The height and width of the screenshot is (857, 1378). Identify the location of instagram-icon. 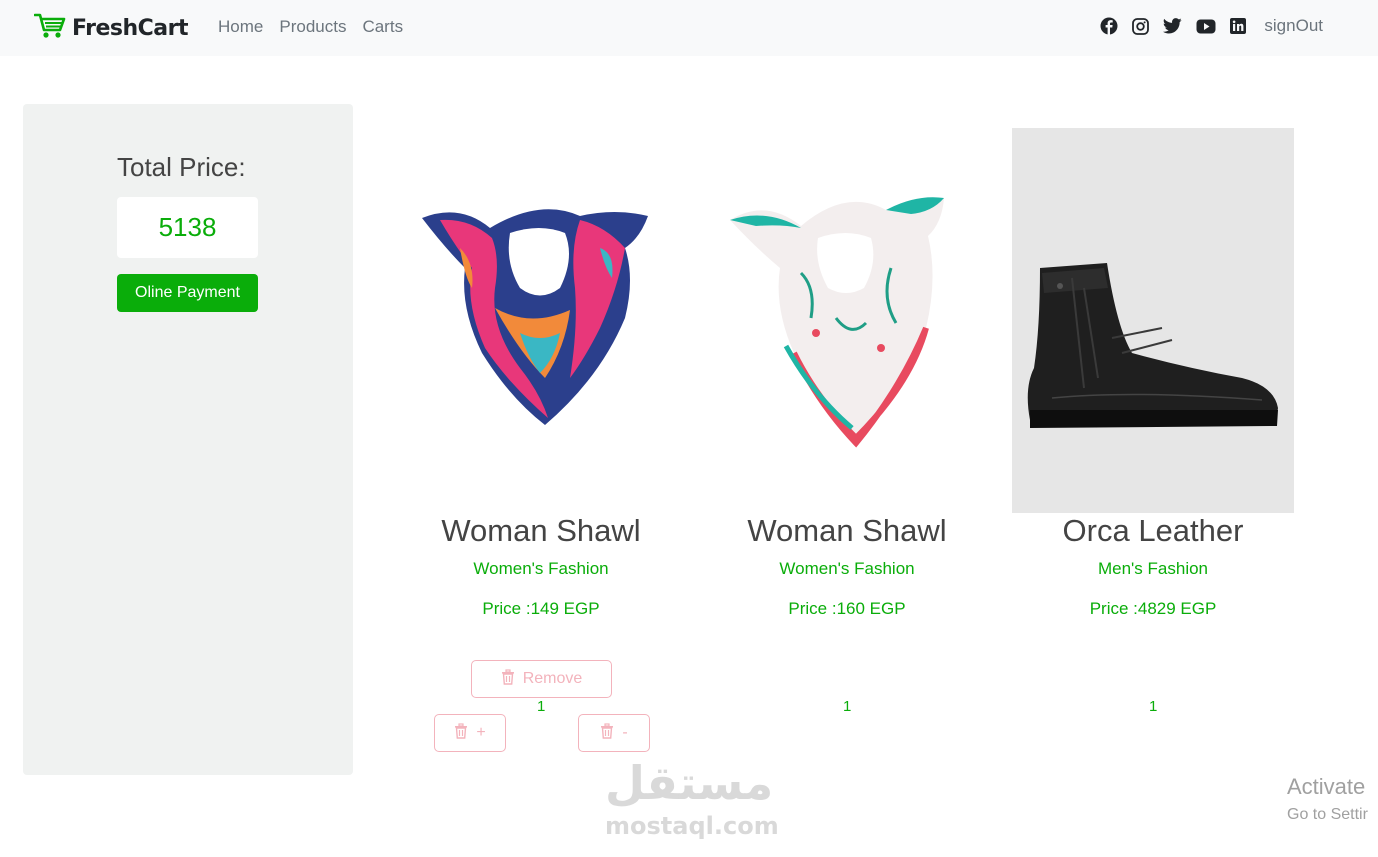
(1141, 26).